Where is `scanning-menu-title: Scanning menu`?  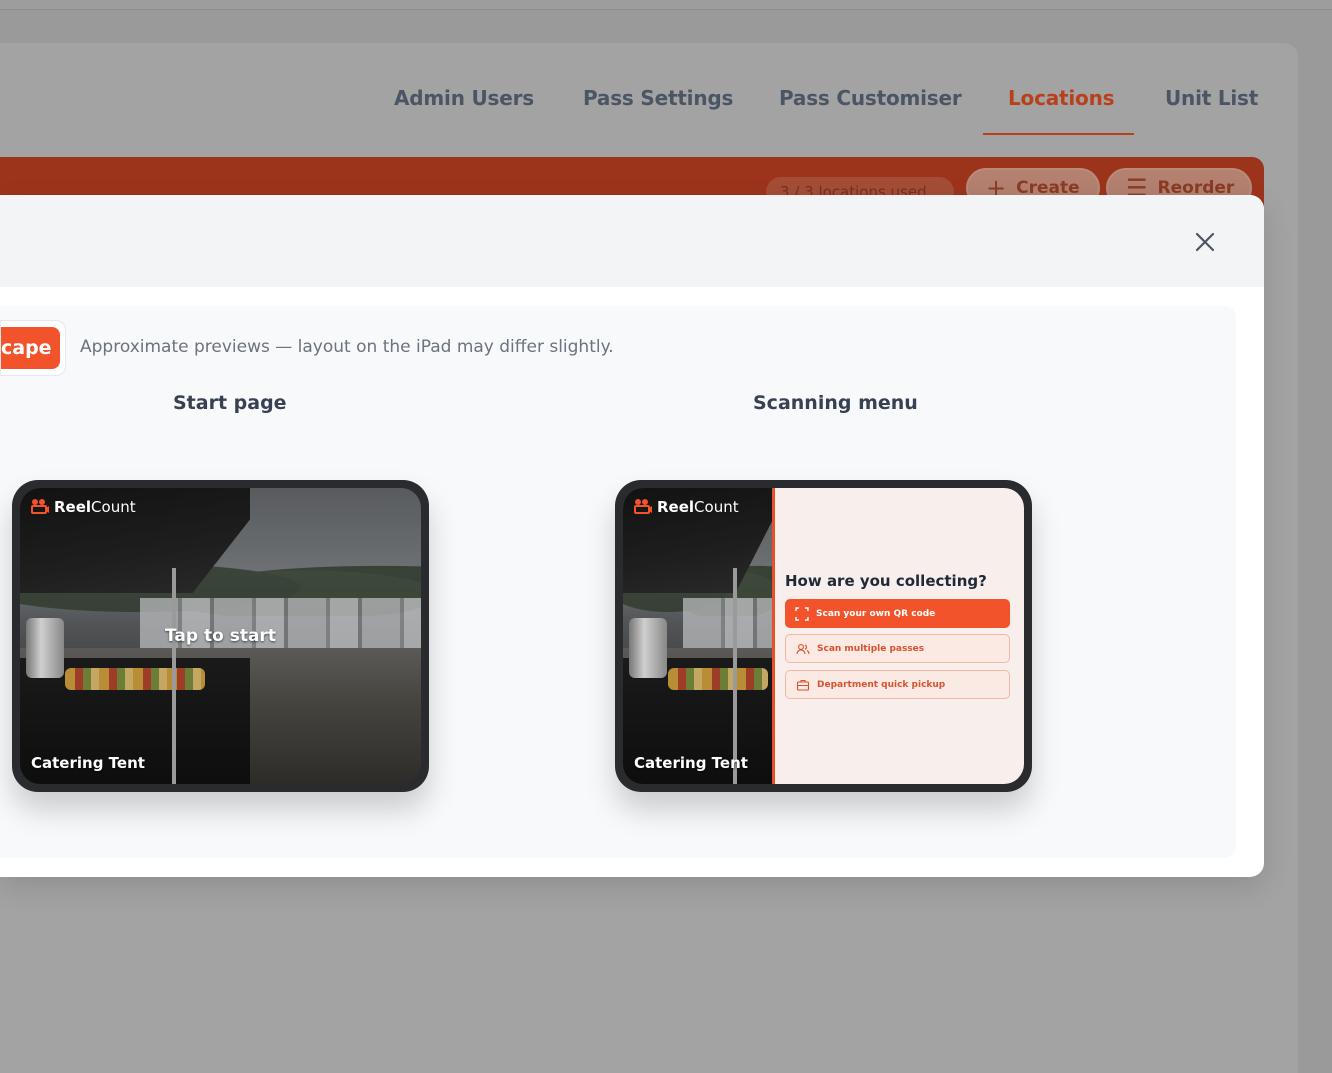
scanning-menu-title: Scanning menu is located at coordinates (835, 403).